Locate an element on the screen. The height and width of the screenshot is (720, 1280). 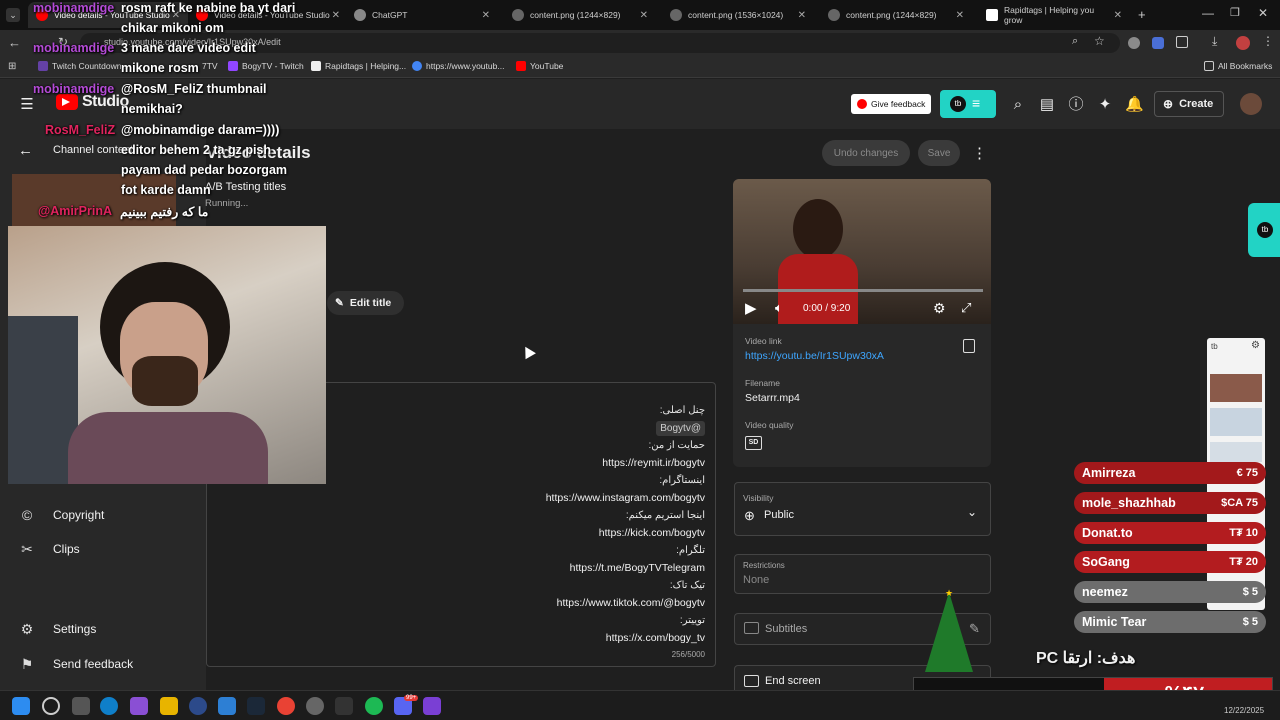
pencil-icon: ✎ is located at coordinates (339, 303).